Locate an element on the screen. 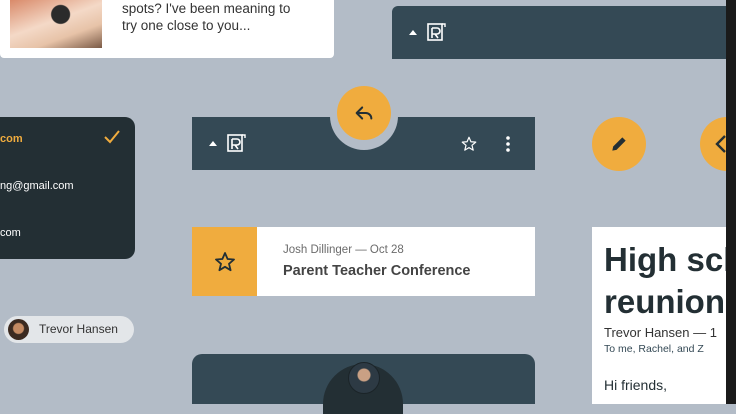  compose-button is located at coordinates (619, 144).